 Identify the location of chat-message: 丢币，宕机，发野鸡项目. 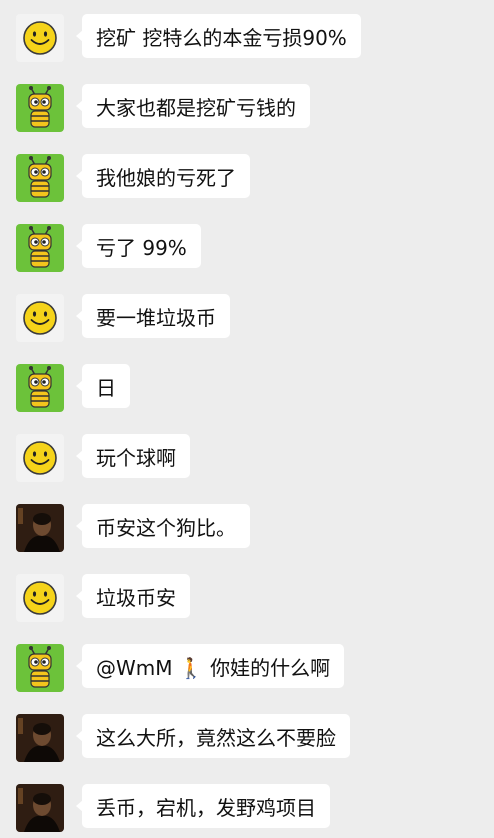
(247, 808).